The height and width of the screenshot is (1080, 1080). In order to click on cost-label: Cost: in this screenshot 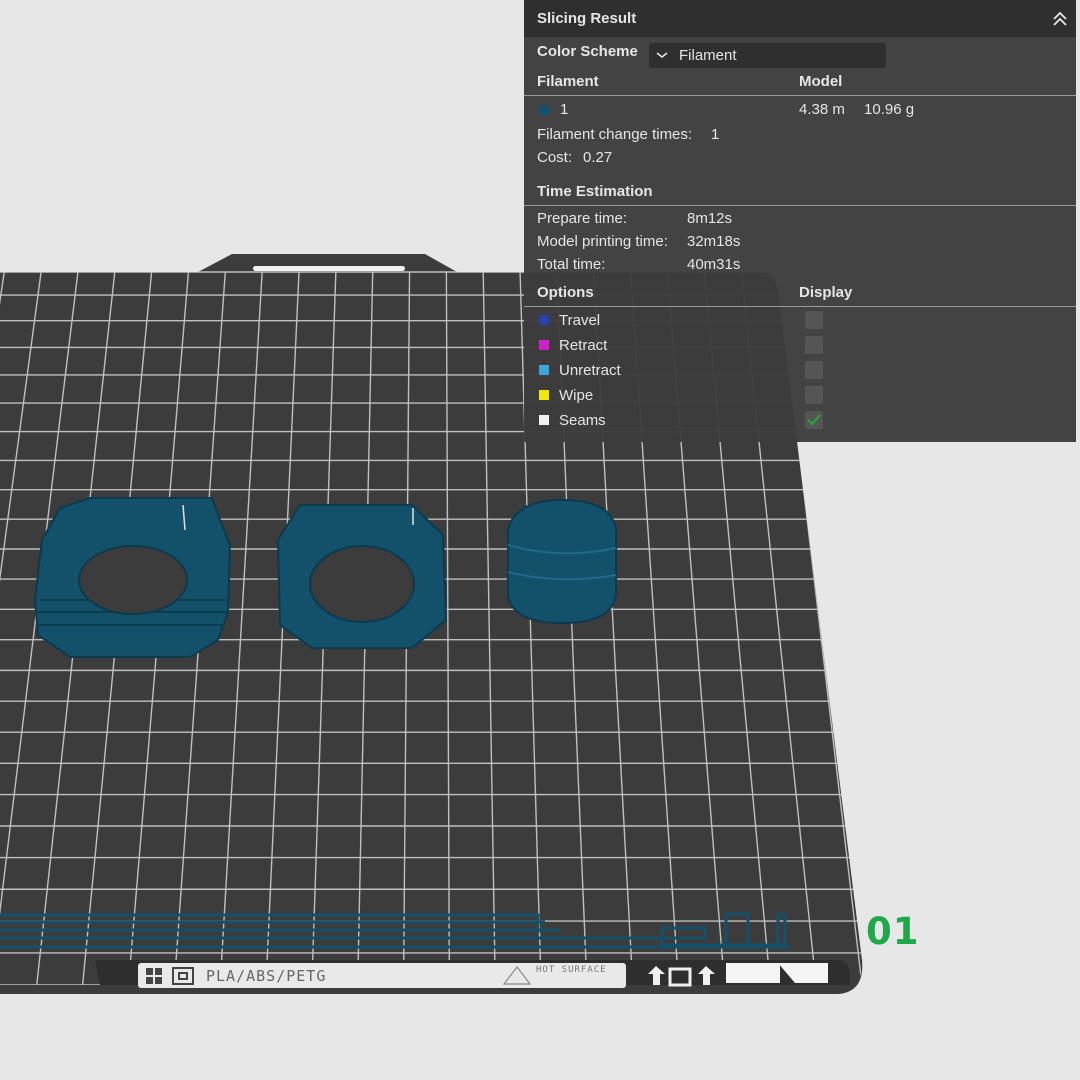, I will do `click(555, 157)`.